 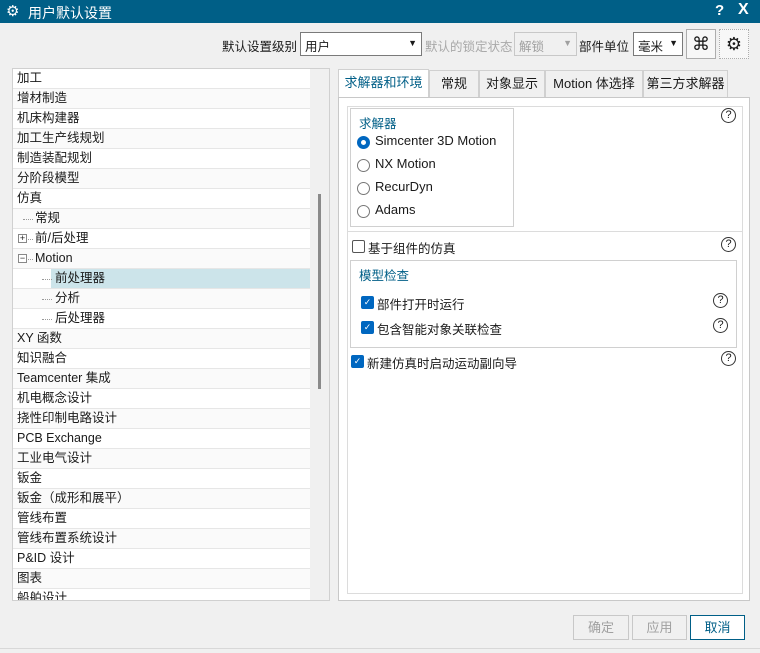 What do you see at coordinates (685, 83) in the screenshot?
I see `tab-third-party-solver: 第三方求解器` at bounding box center [685, 83].